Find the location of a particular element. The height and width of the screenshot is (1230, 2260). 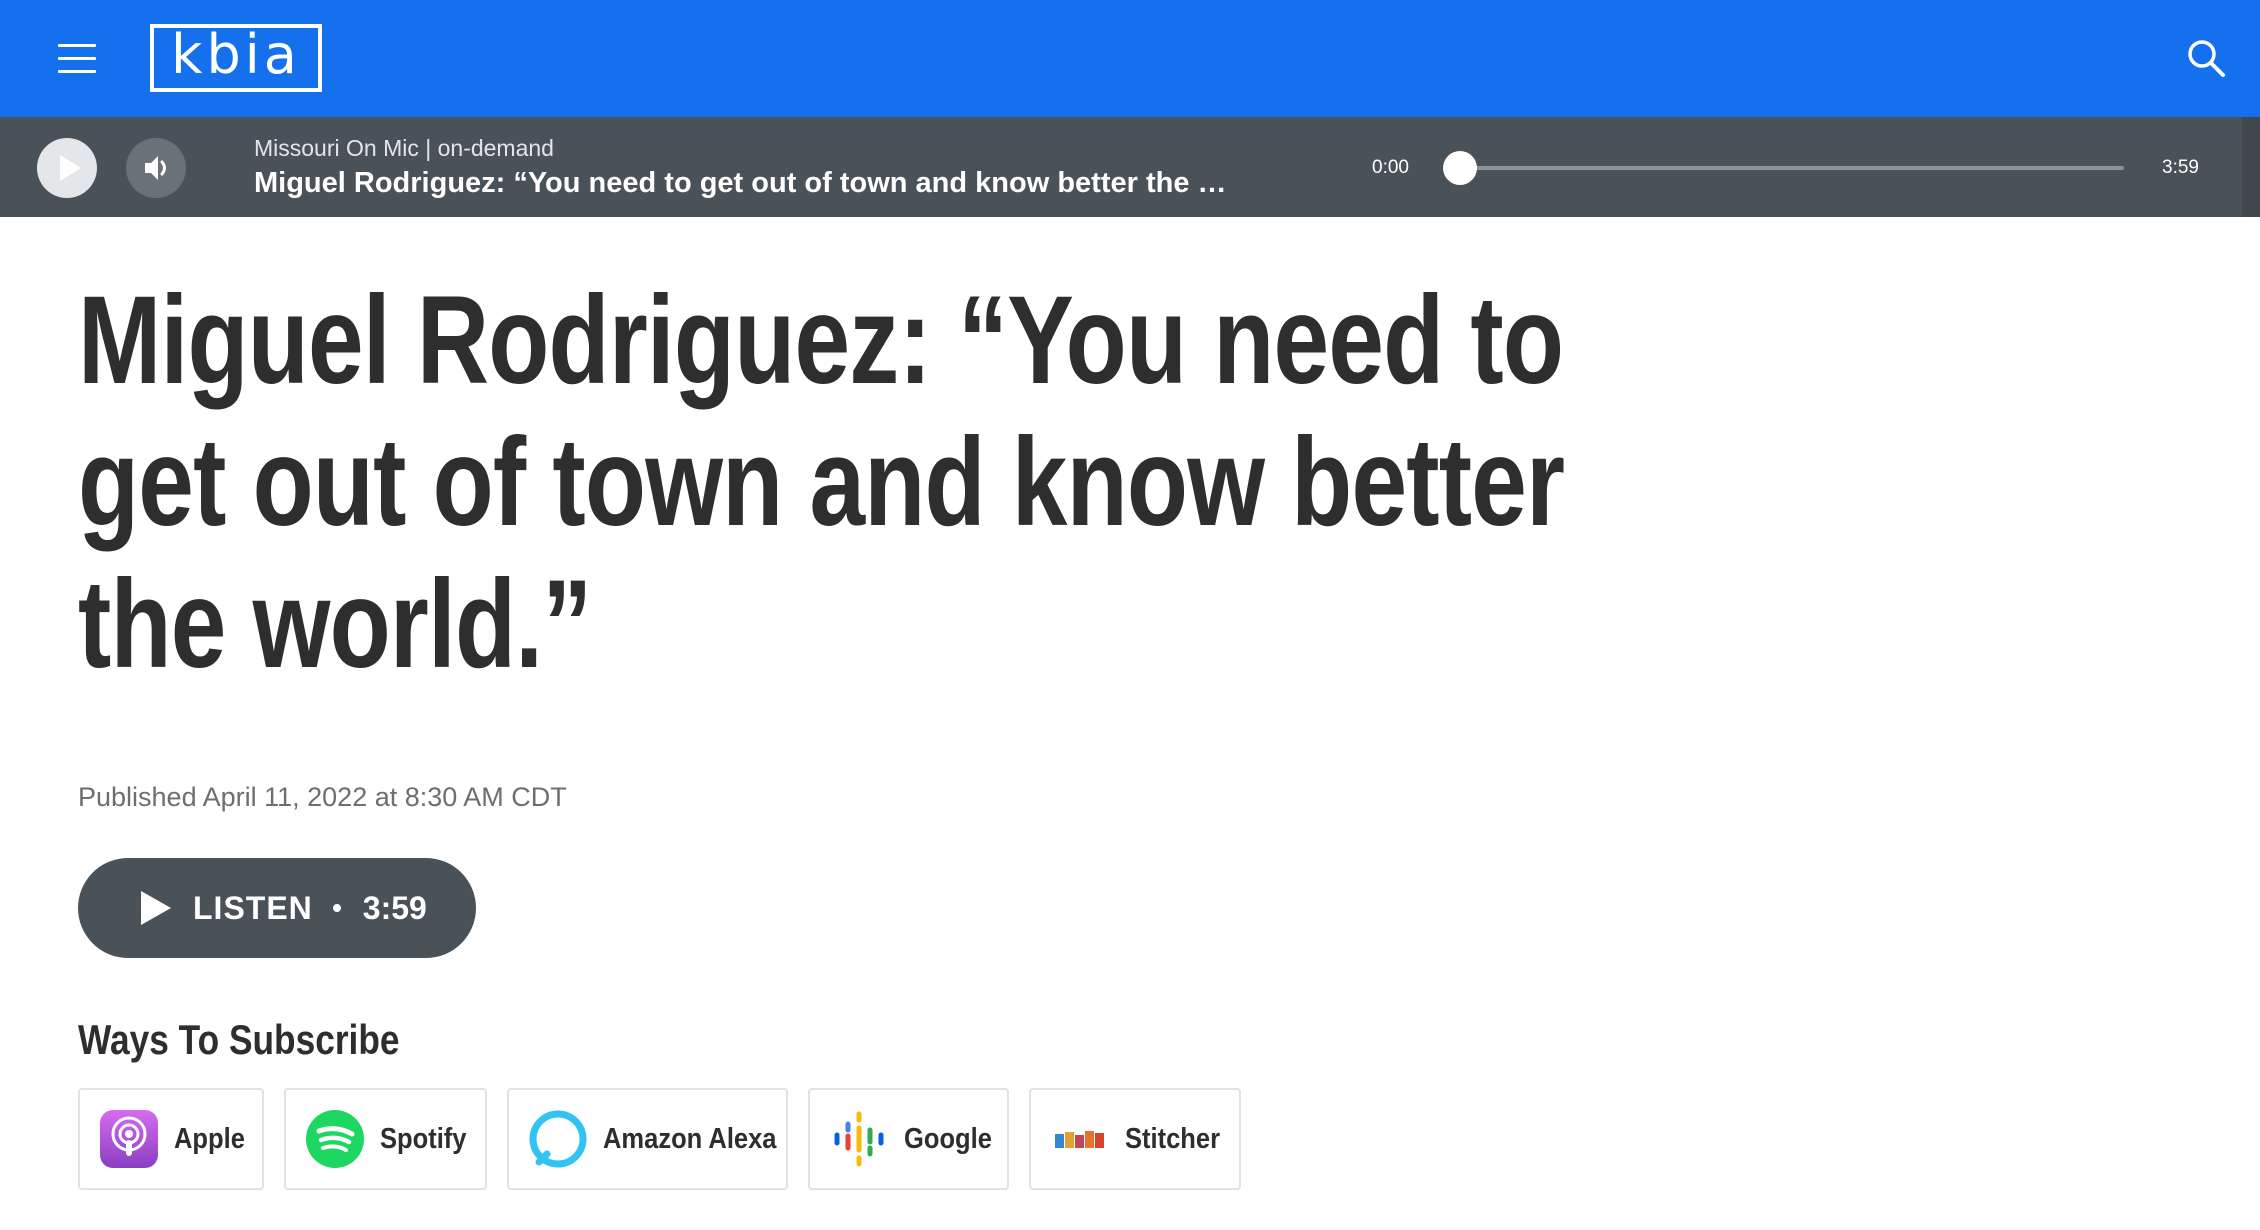

hamburger-menu-icon is located at coordinates (77, 58).